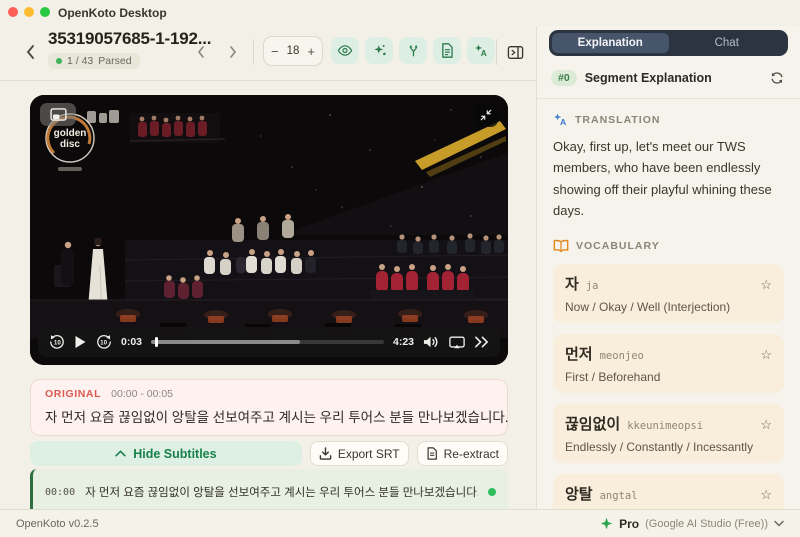 This screenshot has width=800, height=537. What do you see at coordinates (275, 51) in the screenshot?
I see `font-size-decrease-button: −` at bounding box center [275, 51].